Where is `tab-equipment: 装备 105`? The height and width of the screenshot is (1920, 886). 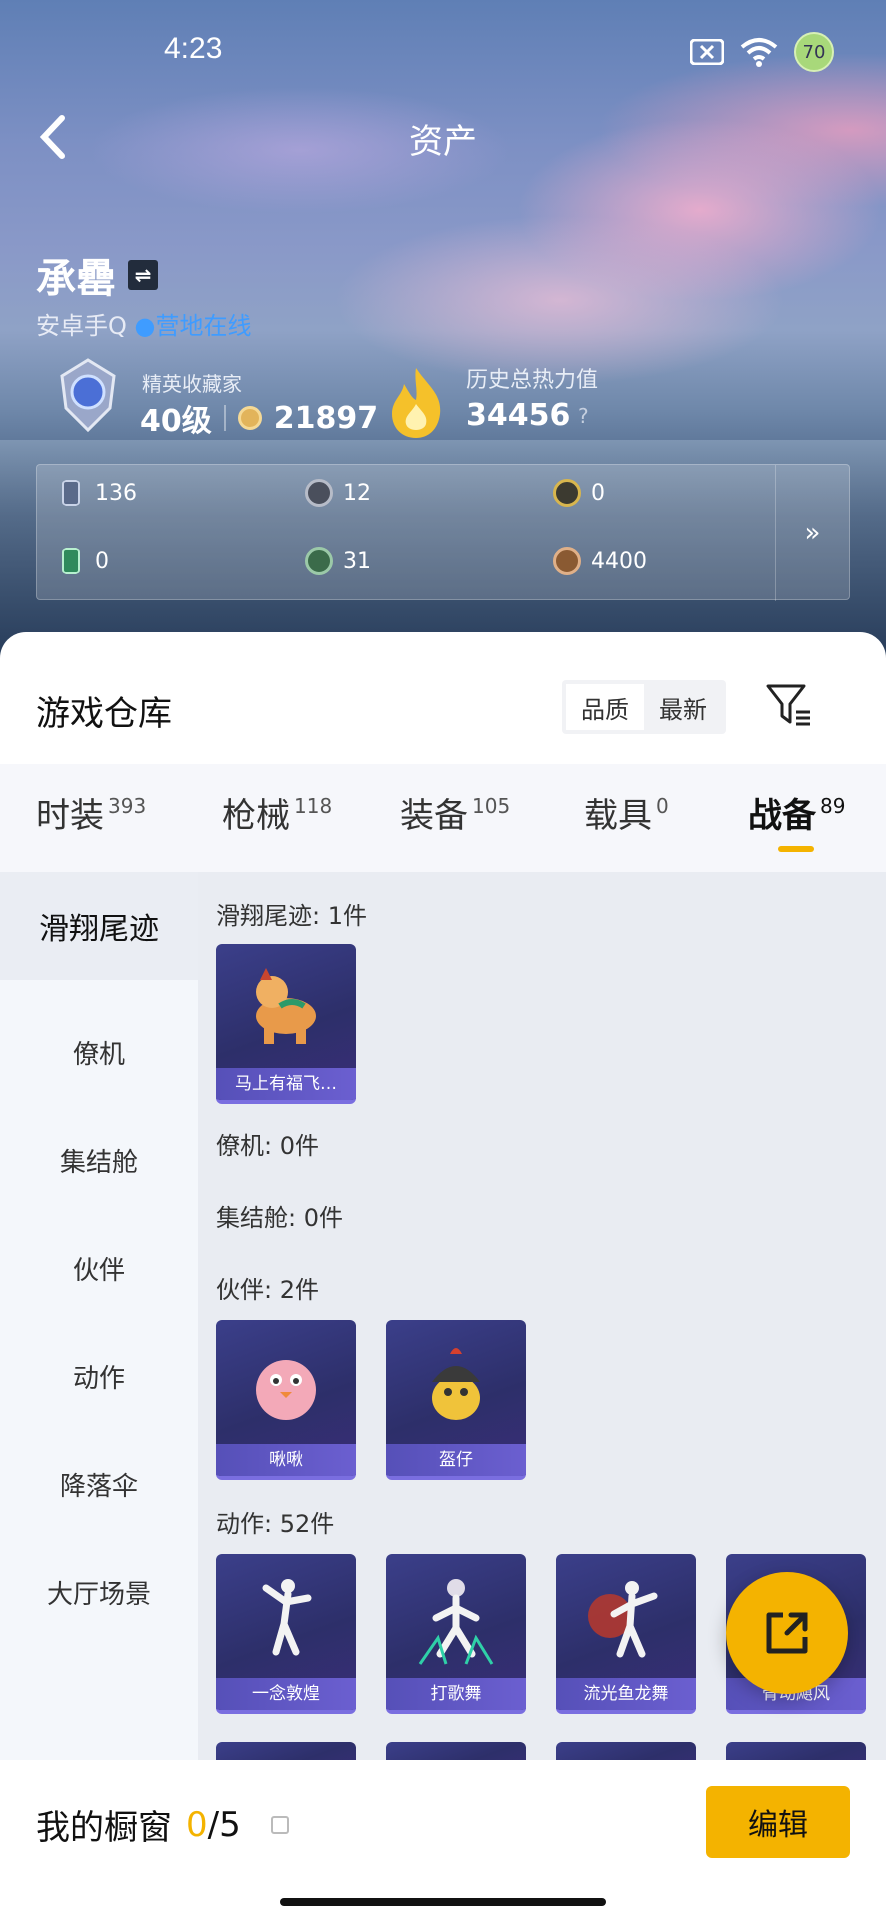 tab-equipment: 装备 105 is located at coordinates (455, 812).